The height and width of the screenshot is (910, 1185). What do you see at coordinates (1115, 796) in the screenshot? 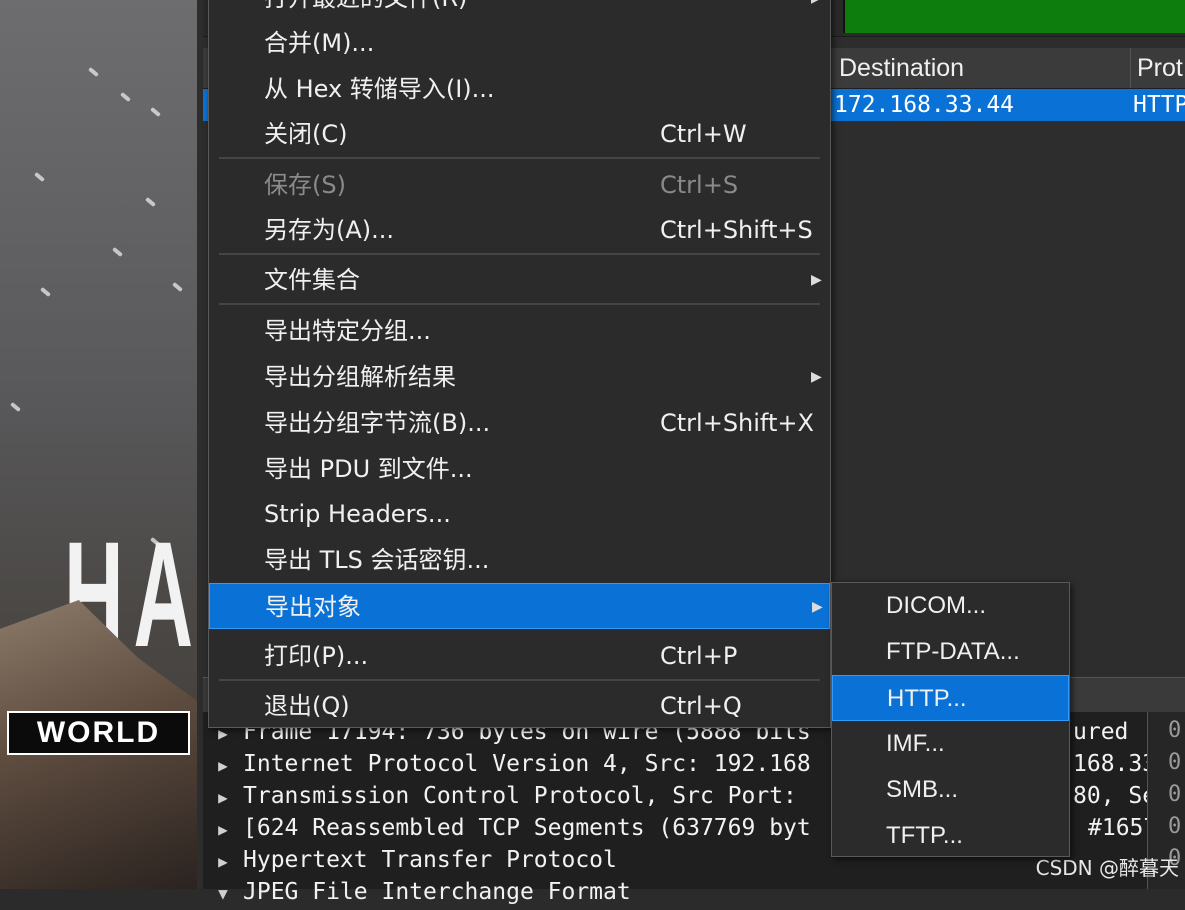
I see `detail-fragment: 80, Se` at bounding box center [1115, 796].